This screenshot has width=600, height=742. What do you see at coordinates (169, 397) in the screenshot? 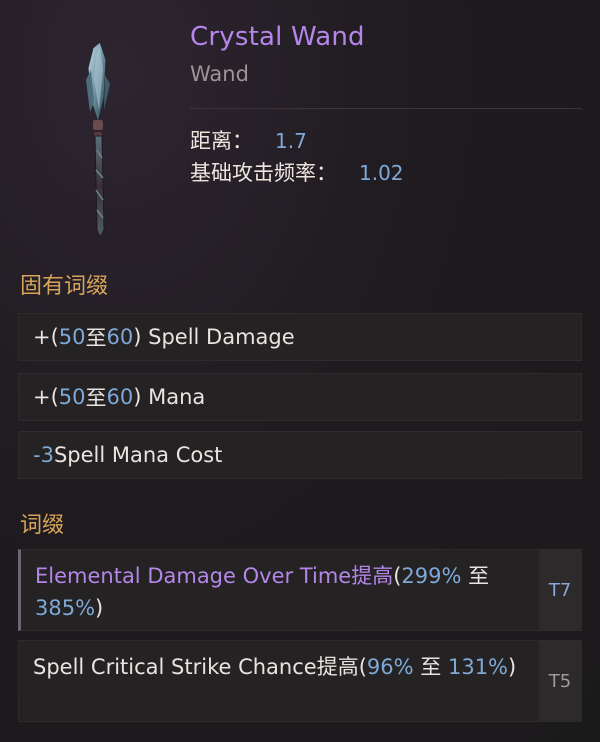
I see `mod-suffix: ) Mana` at bounding box center [169, 397].